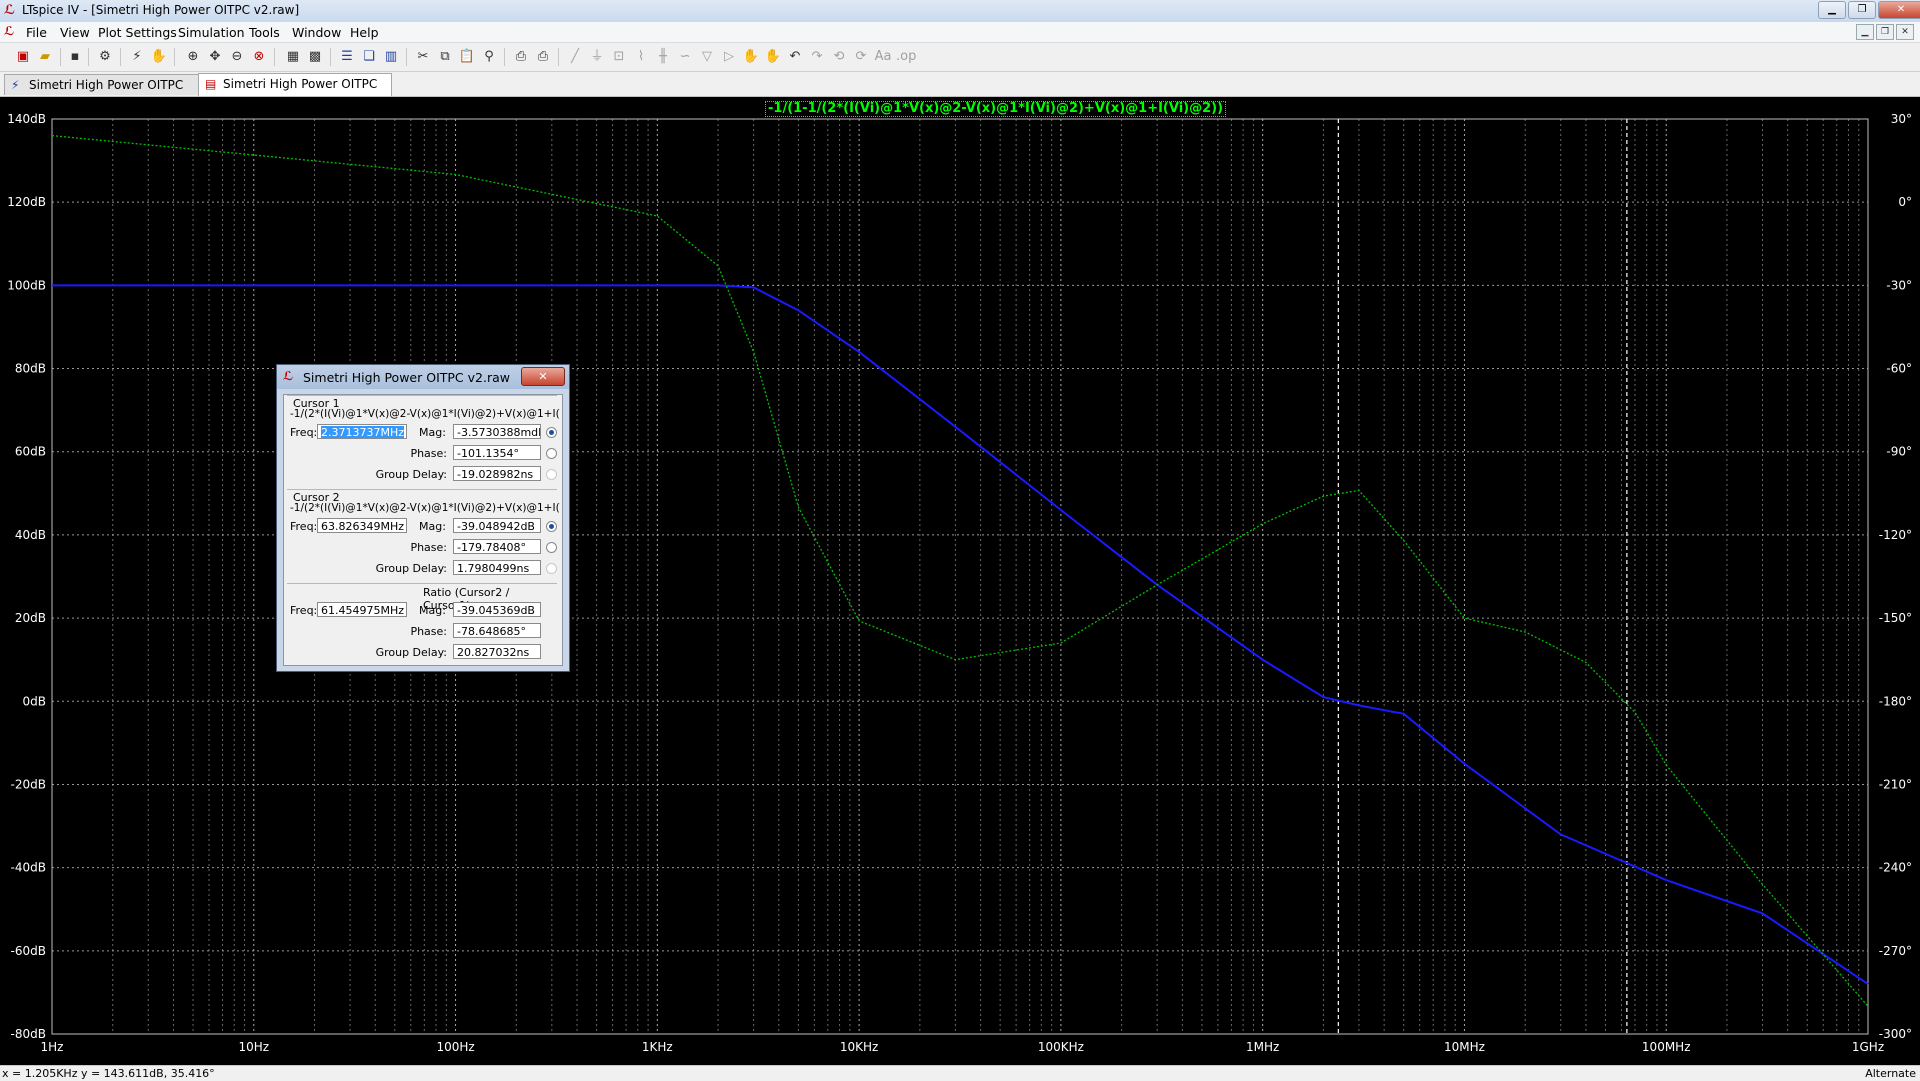  I want to click on redo-icon: ↷, so click(817, 57).